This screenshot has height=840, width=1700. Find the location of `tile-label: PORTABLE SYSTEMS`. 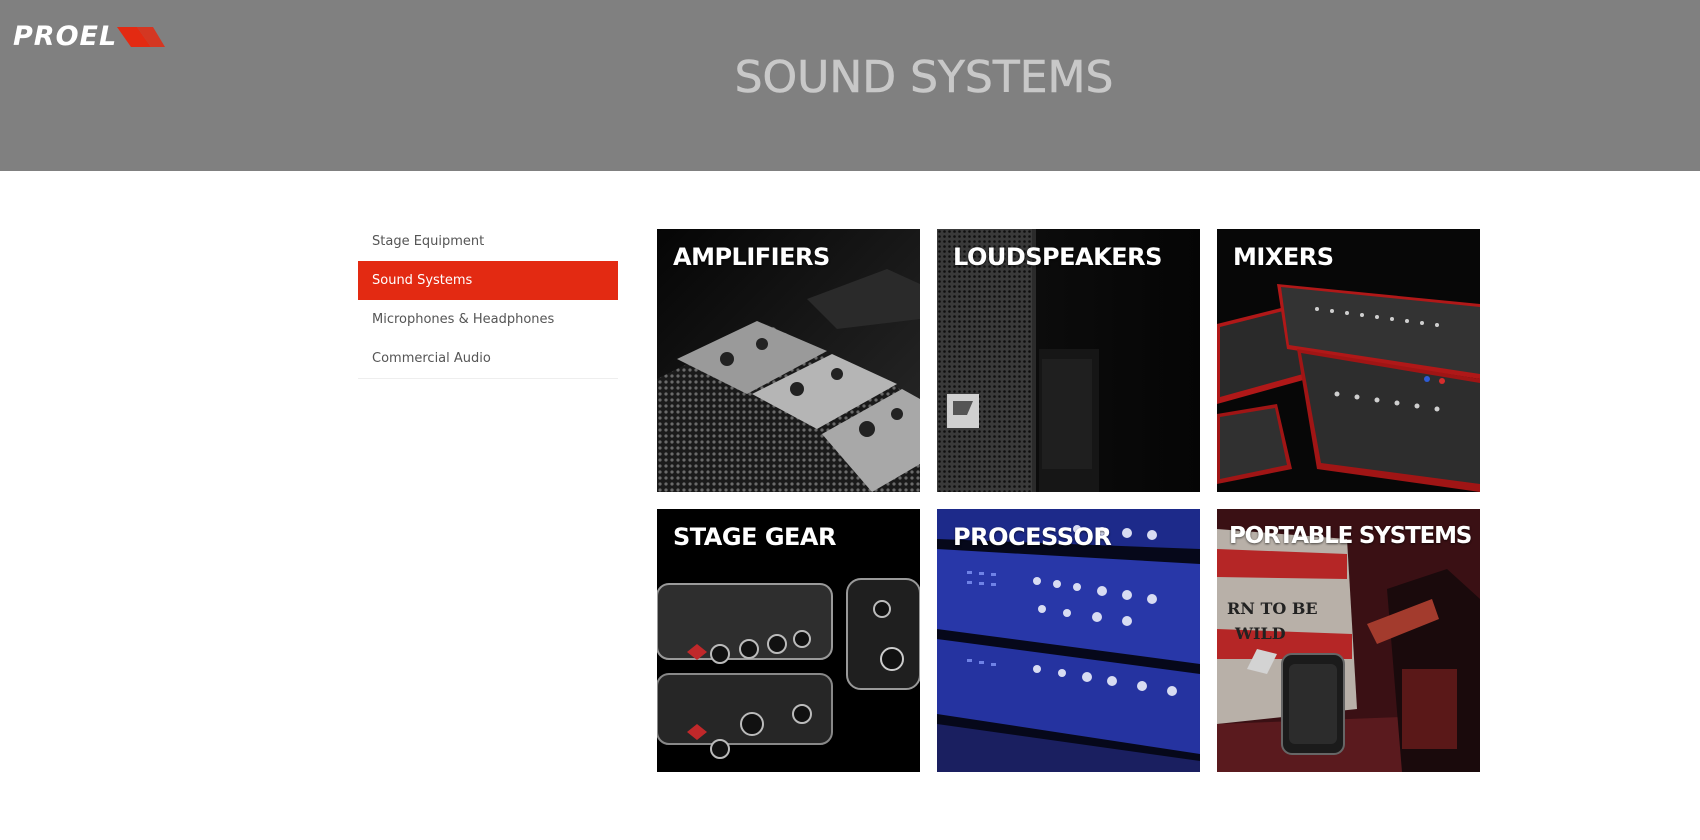

tile-label: PORTABLE SYSTEMS is located at coordinates (1350, 536).